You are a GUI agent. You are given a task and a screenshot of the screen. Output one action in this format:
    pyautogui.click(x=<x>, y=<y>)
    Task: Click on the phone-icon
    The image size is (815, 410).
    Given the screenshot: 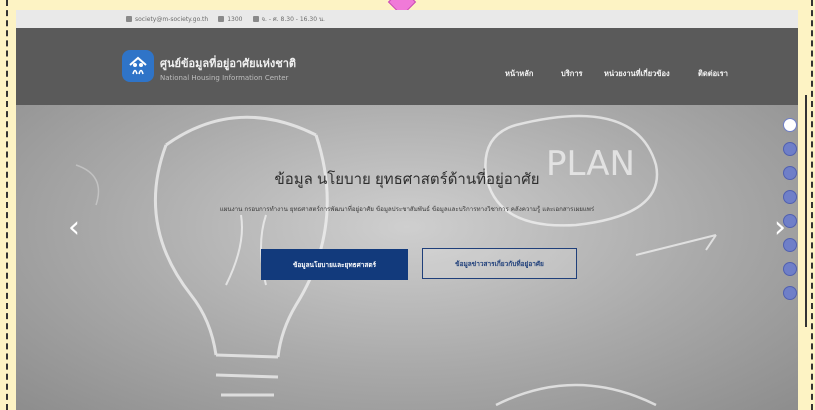 What is the action you would take?
    pyautogui.click(x=221, y=19)
    